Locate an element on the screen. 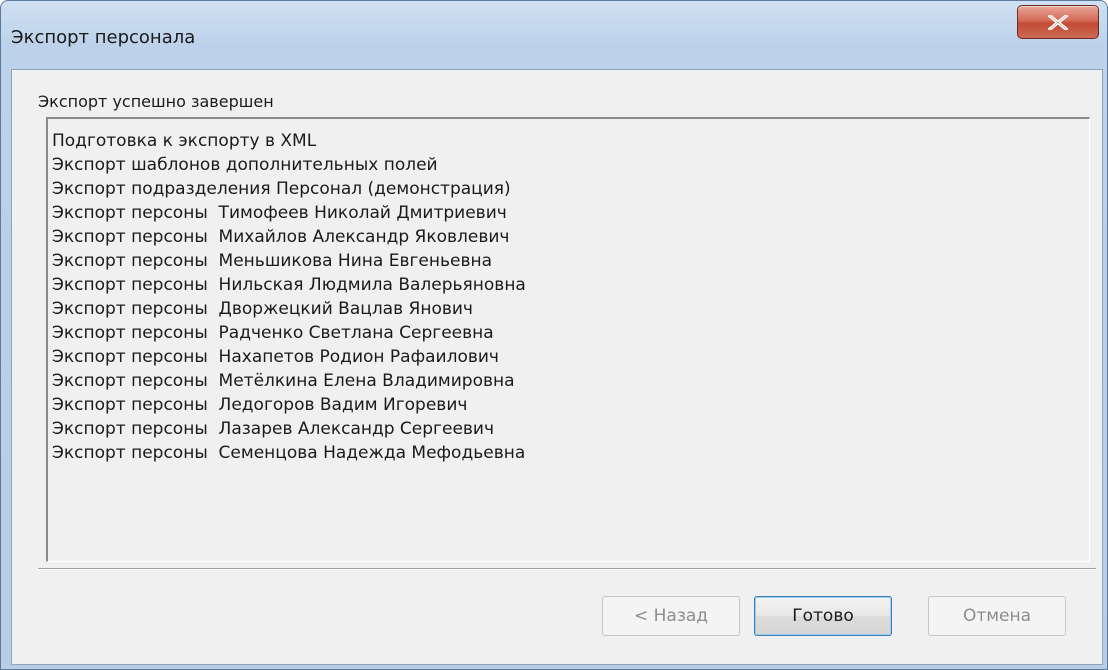  close-button is located at coordinates (1058, 22).